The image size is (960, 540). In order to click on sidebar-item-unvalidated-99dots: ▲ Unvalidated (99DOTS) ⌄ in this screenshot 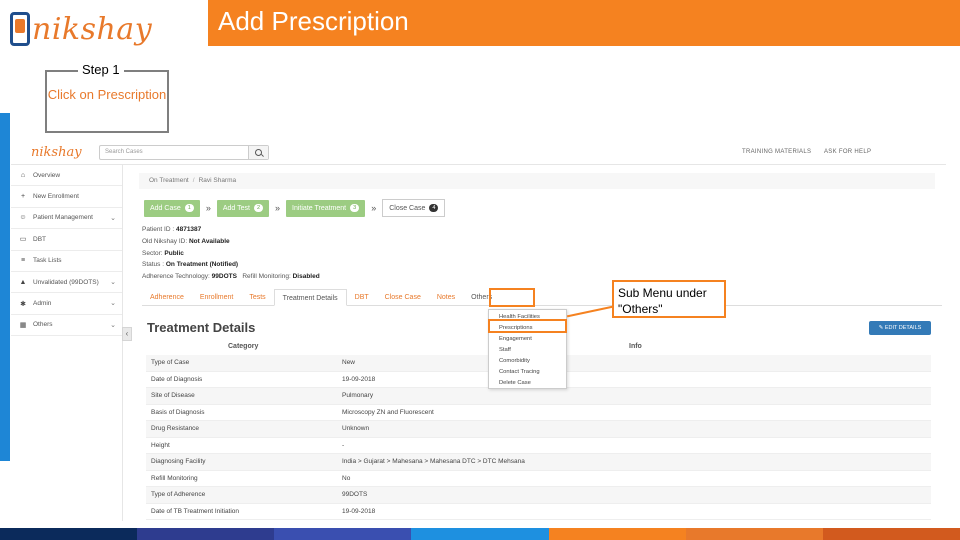, I will do `click(66, 283)`.